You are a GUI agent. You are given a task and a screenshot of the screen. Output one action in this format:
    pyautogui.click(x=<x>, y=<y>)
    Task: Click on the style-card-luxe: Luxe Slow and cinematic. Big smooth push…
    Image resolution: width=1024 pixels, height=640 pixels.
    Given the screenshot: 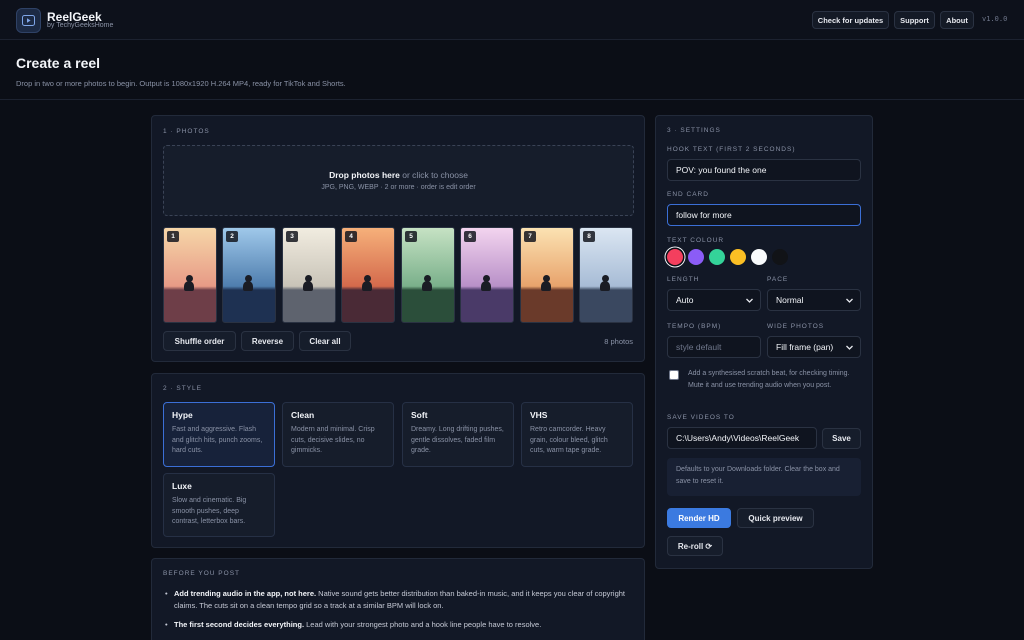 What is the action you would take?
    pyautogui.click(x=219, y=505)
    